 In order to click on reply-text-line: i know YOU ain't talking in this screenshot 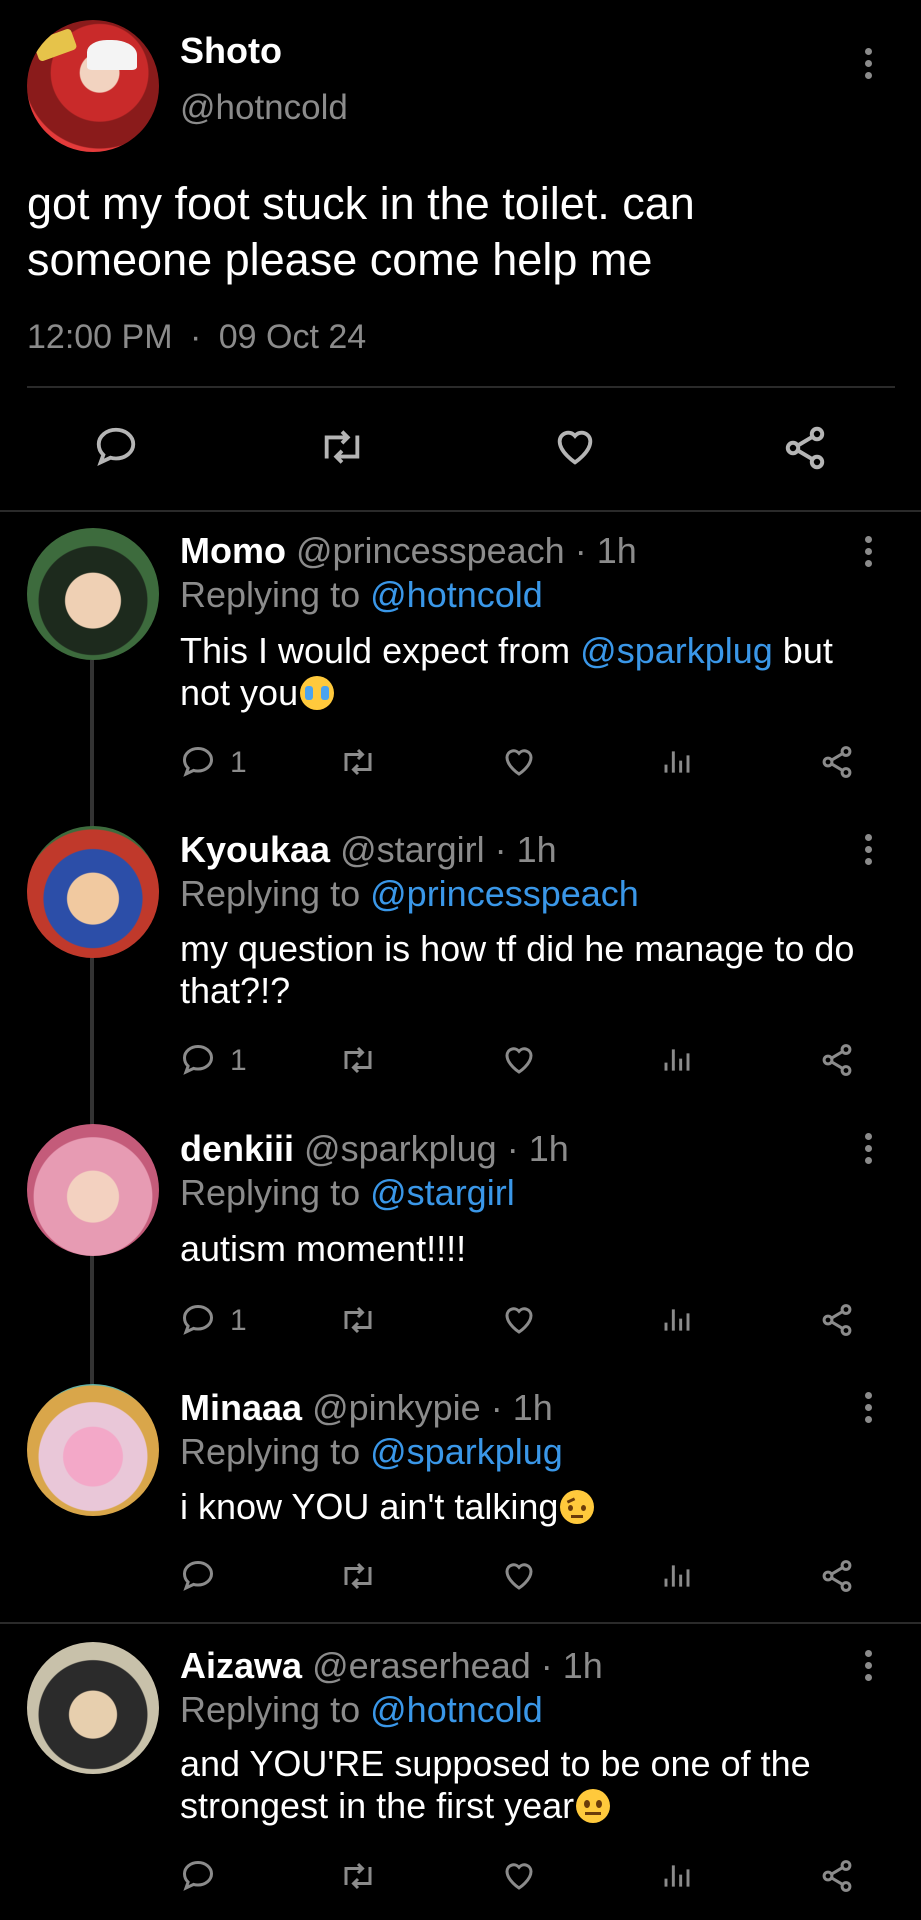, I will do `click(369, 1506)`.